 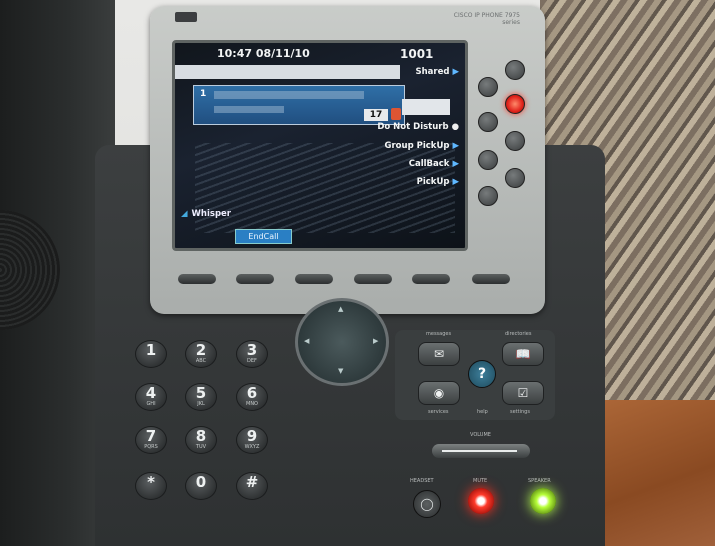 I want to click on envelope-icon: ✉, so click(x=439, y=354).